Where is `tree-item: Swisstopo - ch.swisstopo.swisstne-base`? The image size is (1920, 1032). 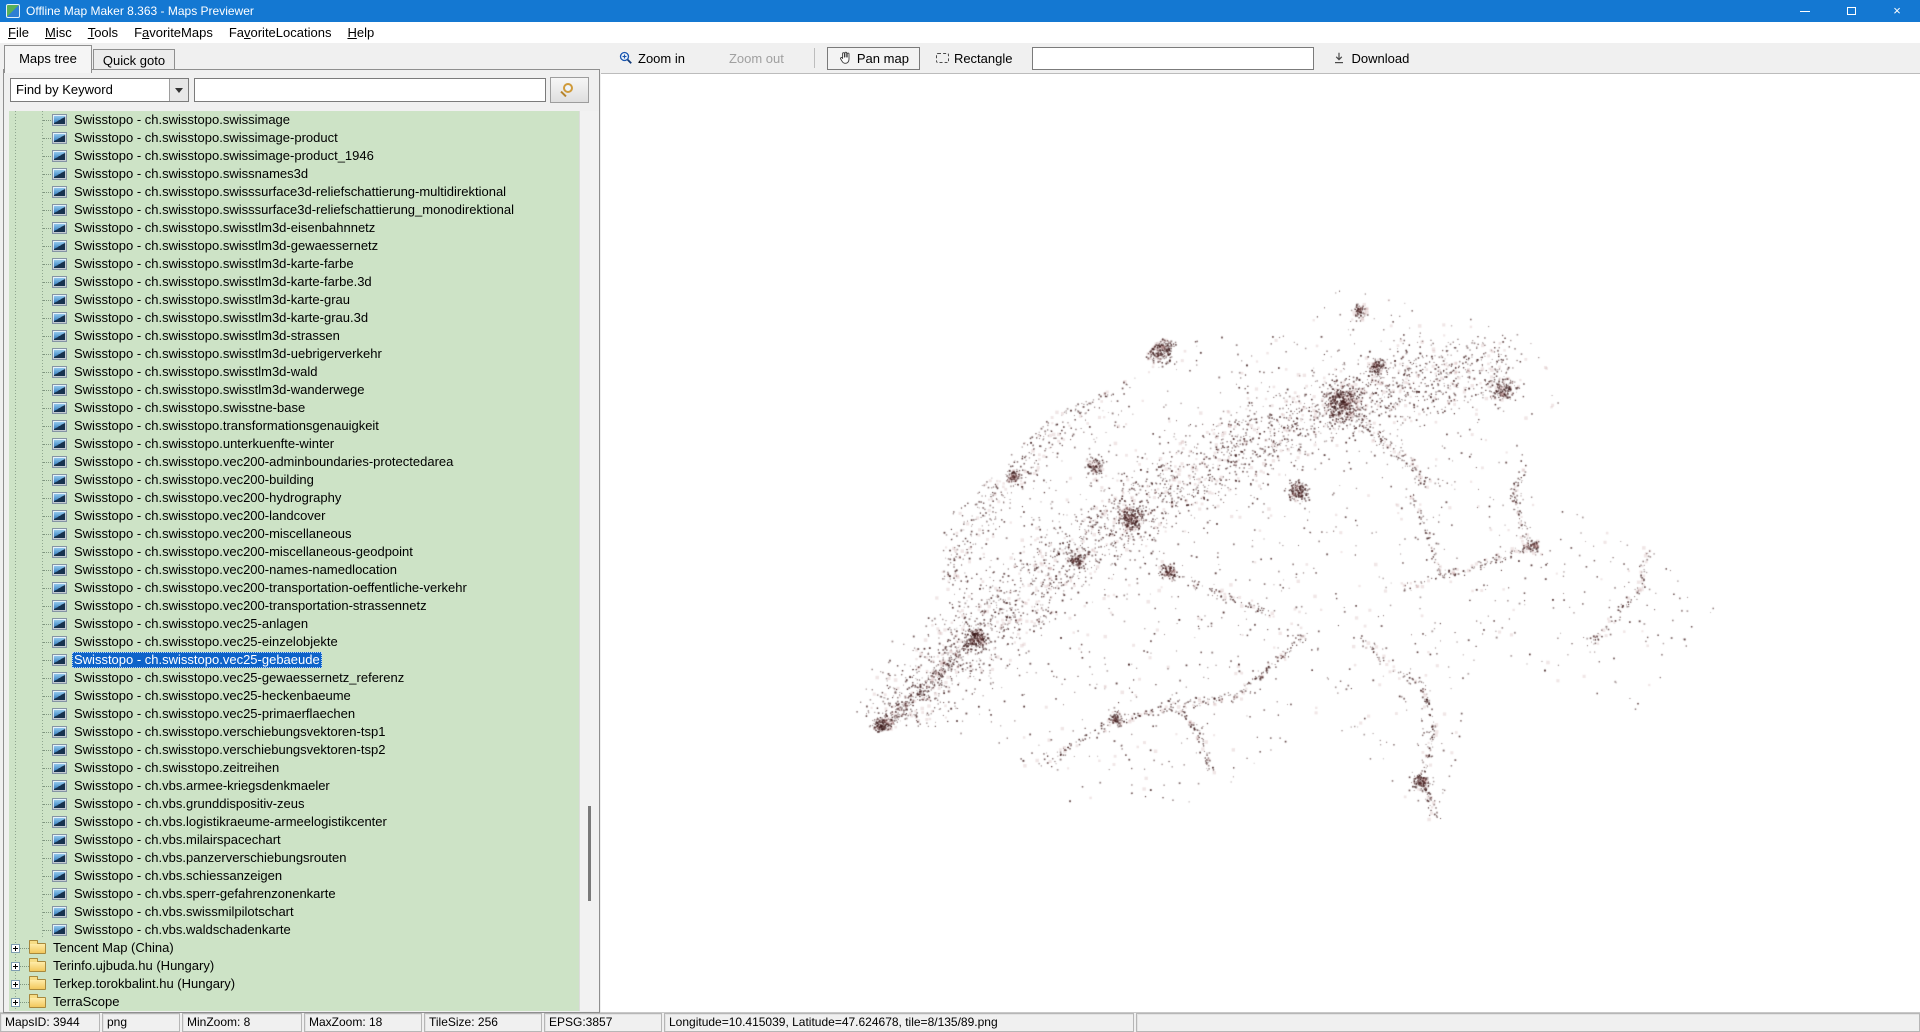
tree-item: Swisstopo - ch.swisstopo.swisstne-base is located at coordinates (294, 408).